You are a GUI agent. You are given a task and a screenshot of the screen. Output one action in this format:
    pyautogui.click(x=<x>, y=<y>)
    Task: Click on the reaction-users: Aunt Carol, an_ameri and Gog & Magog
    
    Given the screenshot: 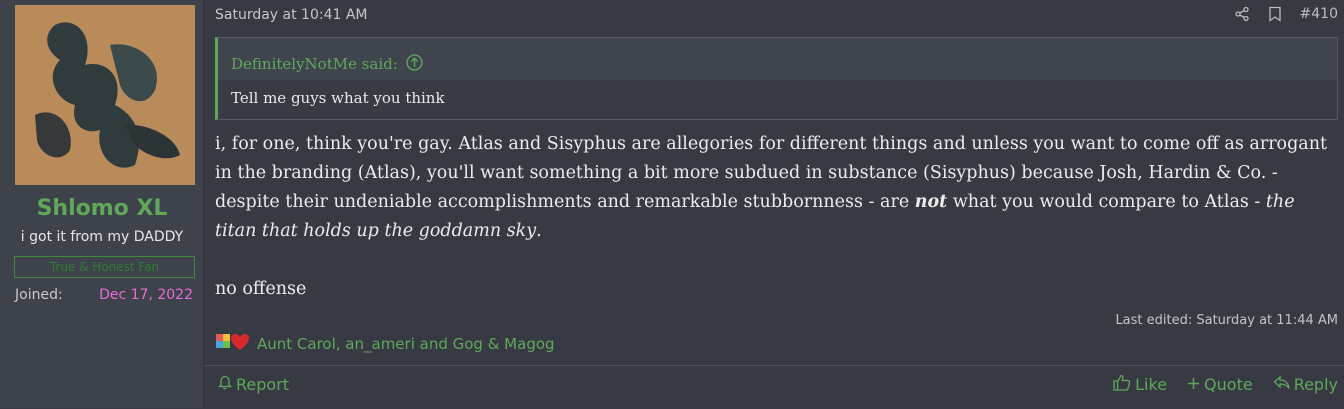 What is the action you would take?
    pyautogui.click(x=406, y=344)
    